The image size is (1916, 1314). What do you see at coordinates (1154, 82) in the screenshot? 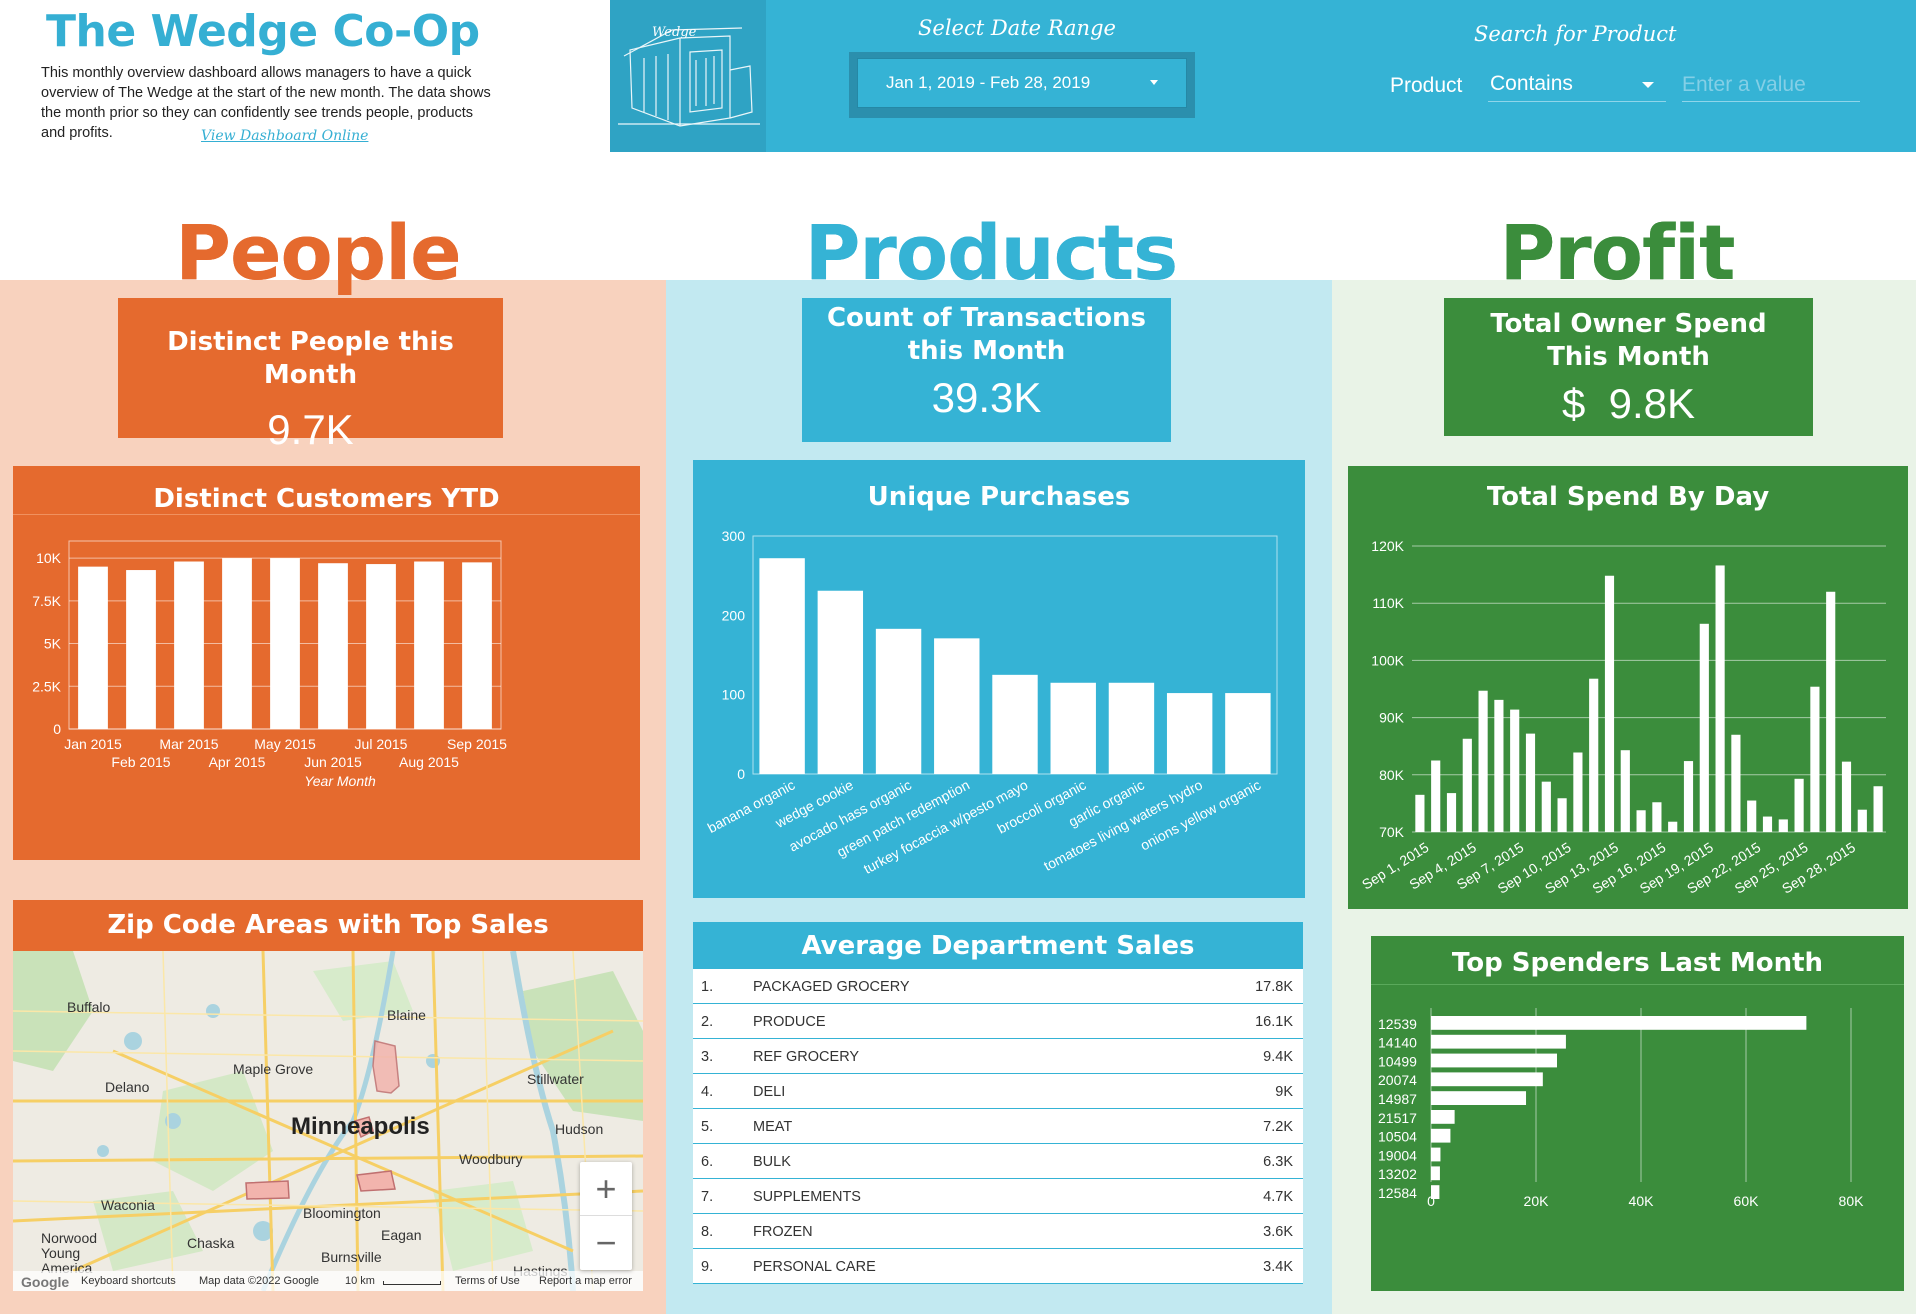
I see `chevron-down-icon` at bounding box center [1154, 82].